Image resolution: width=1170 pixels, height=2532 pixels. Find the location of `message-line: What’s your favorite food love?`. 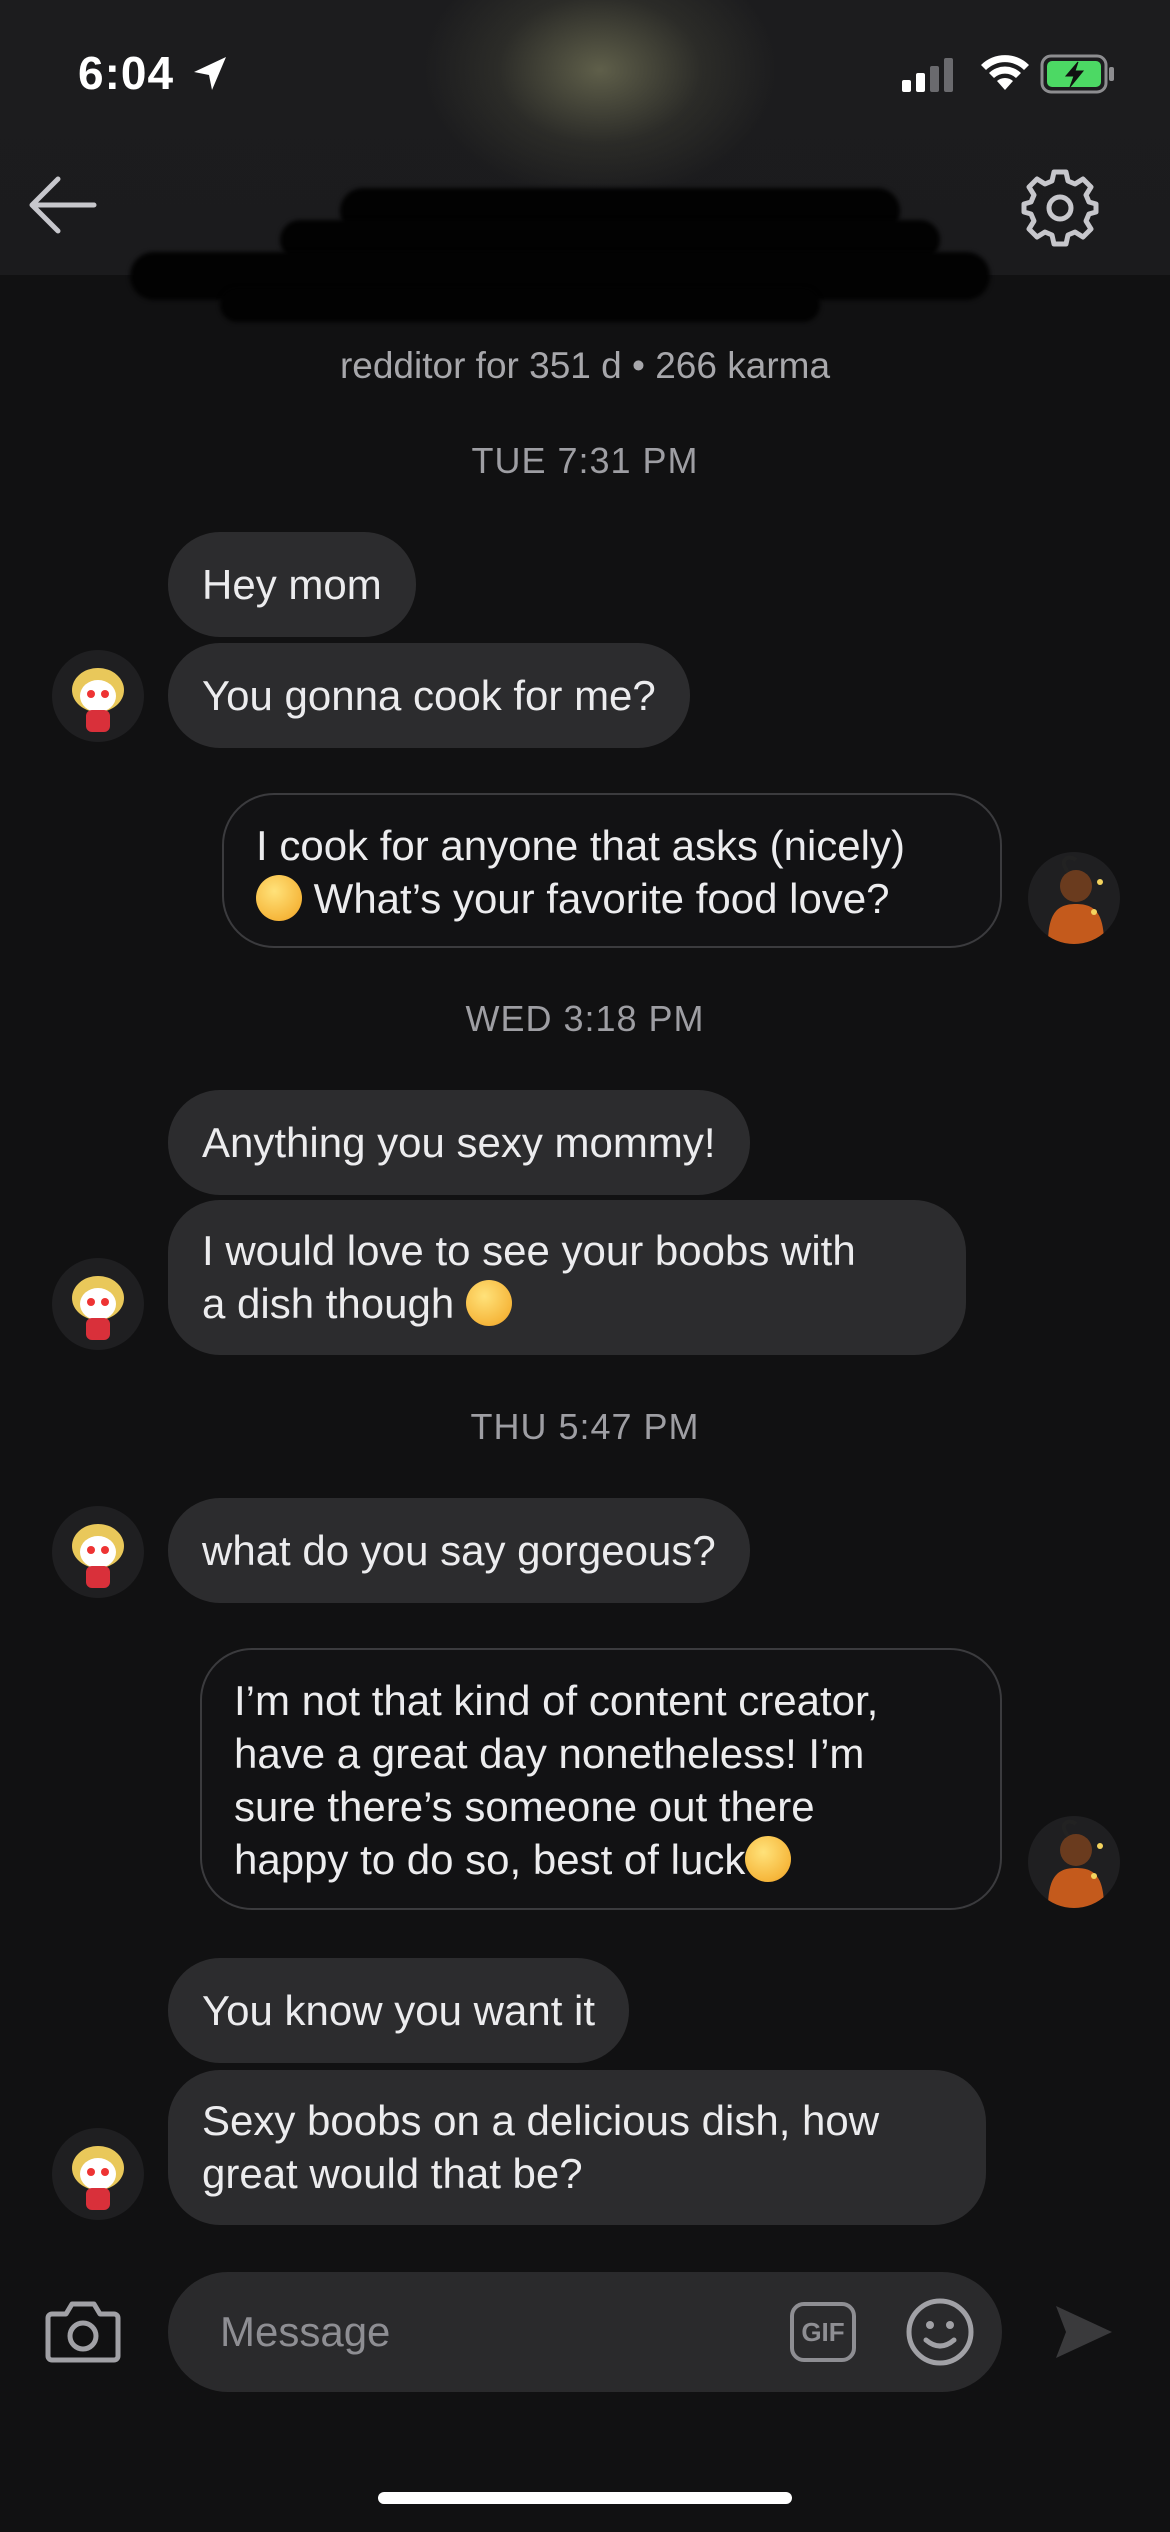

message-line: What’s your favorite food love? is located at coordinates (601, 898).